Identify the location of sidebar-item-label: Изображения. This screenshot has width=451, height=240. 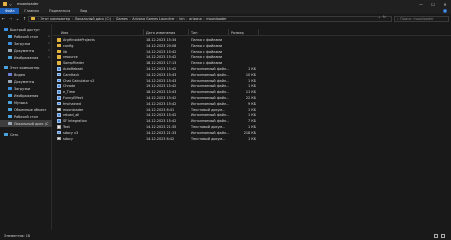
(26, 95).